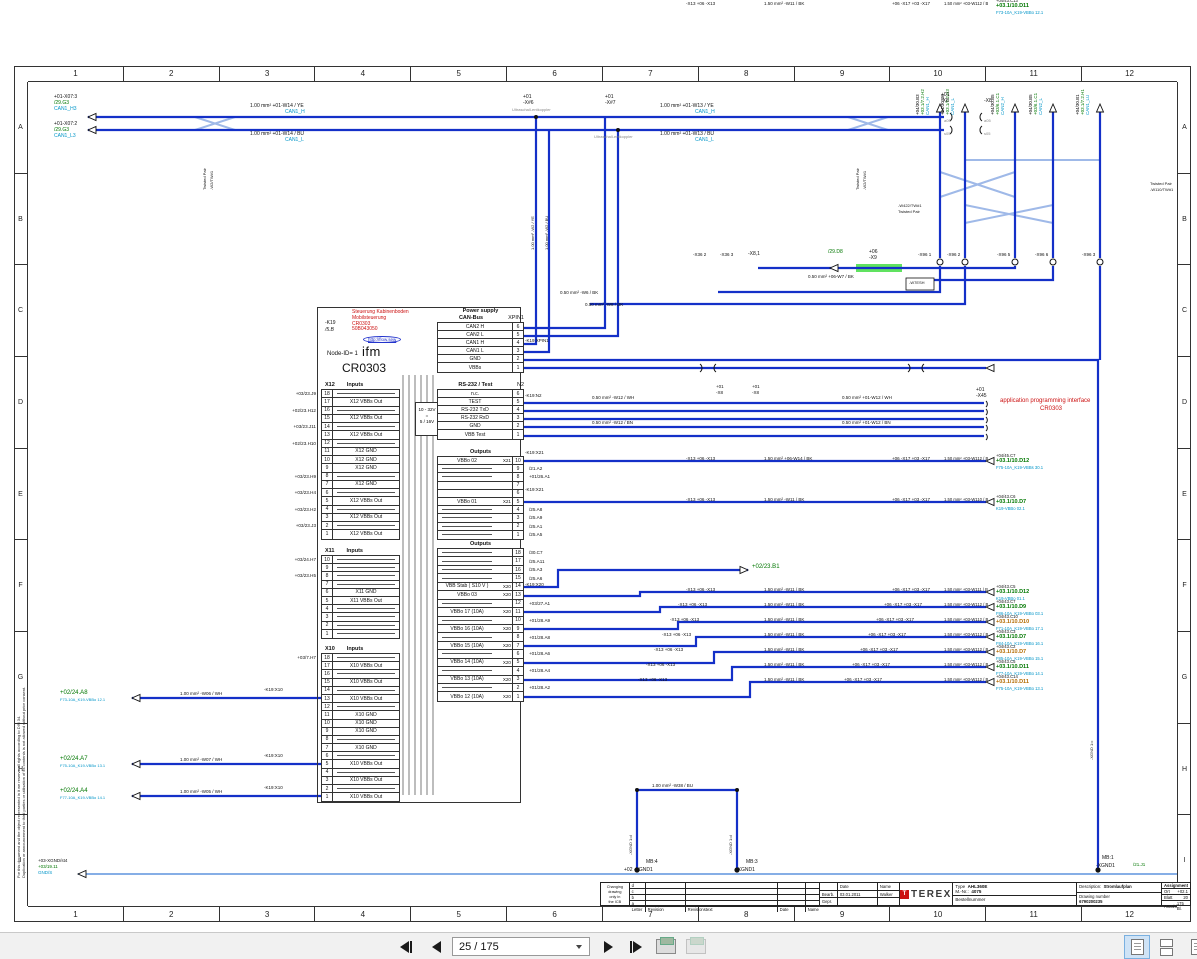  Describe the element at coordinates (1190, 947) in the screenshot. I see `facing-view-button` at that location.